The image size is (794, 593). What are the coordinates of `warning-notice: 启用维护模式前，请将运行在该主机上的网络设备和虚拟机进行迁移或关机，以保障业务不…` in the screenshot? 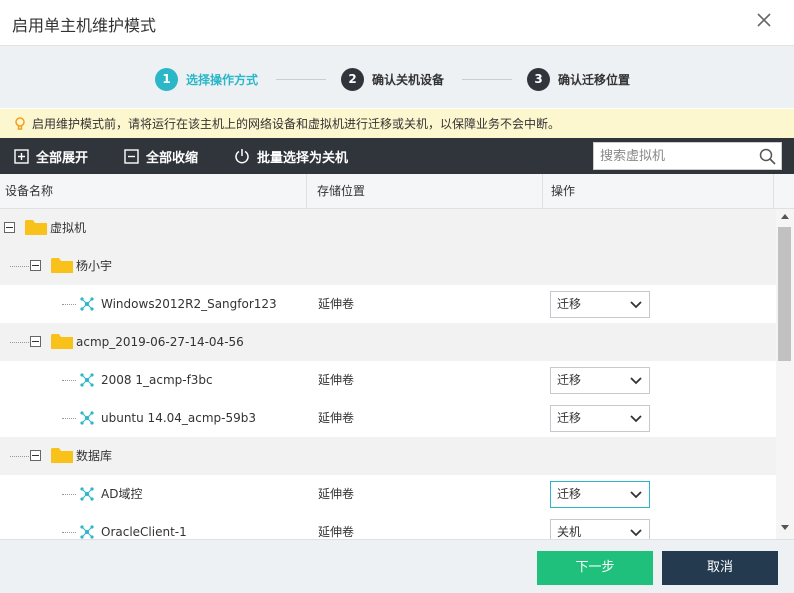 It's located at (397, 123).